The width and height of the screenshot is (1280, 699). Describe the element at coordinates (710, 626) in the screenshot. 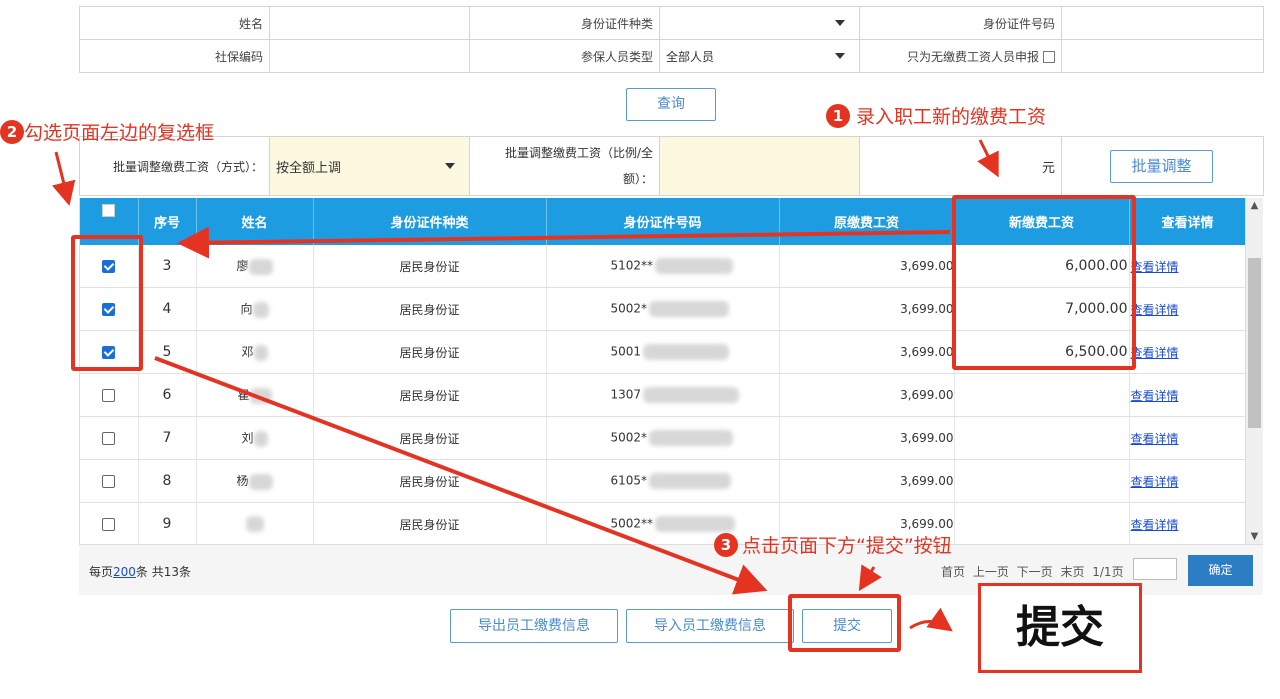

I see `import-button: 导入员工缴费信息` at that location.